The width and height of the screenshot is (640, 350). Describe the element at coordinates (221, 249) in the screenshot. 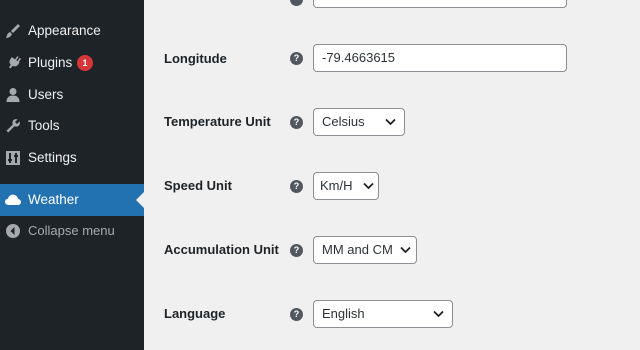

I see `accumulation-unit-label: Accumulation Unit` at that location.